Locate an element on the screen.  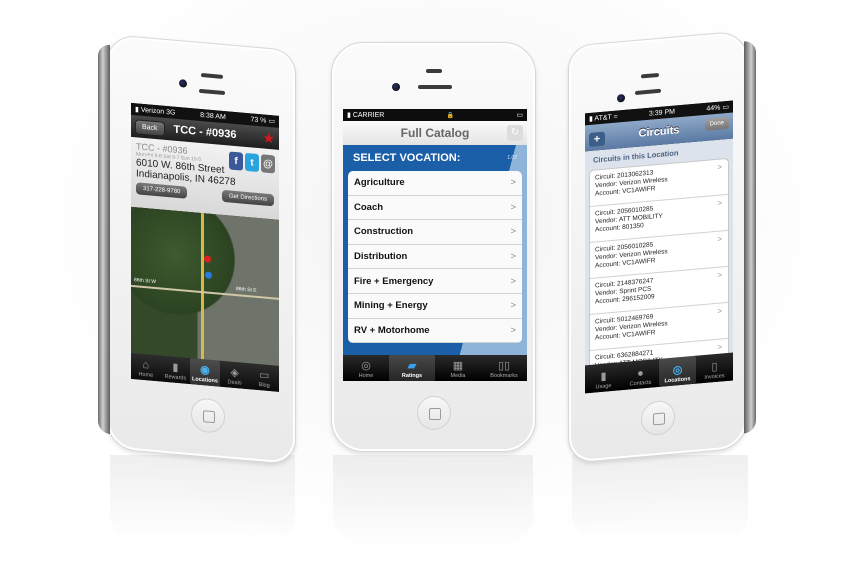
vocation-item: Coach > is located at coordinates (435, 208).